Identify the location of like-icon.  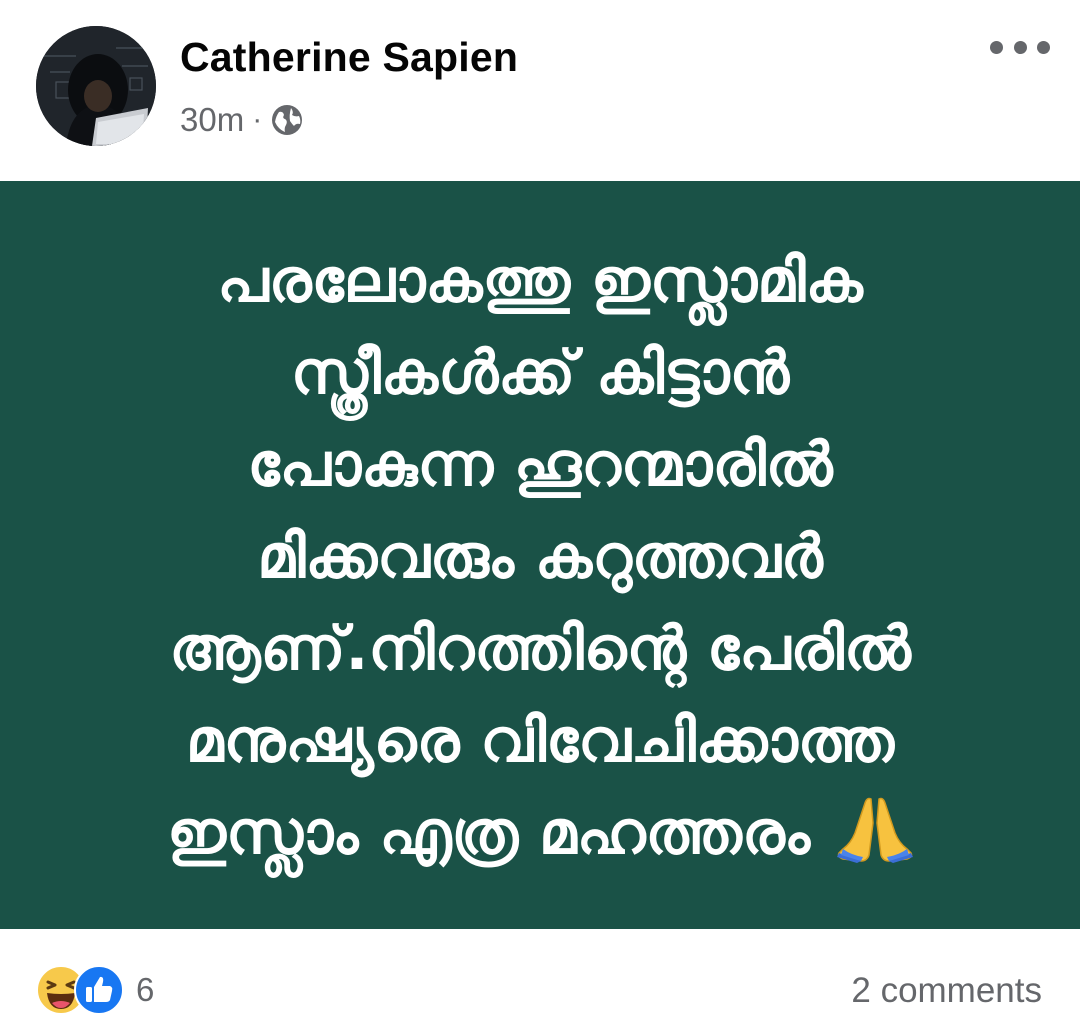
(99, 990).